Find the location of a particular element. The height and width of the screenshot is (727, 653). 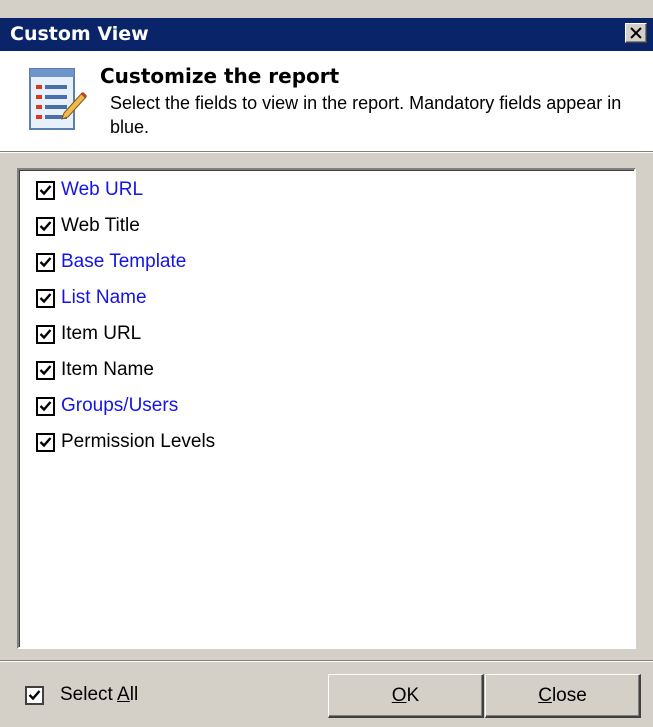

field-item: Permission Levels is located at coordinates (125, 442).